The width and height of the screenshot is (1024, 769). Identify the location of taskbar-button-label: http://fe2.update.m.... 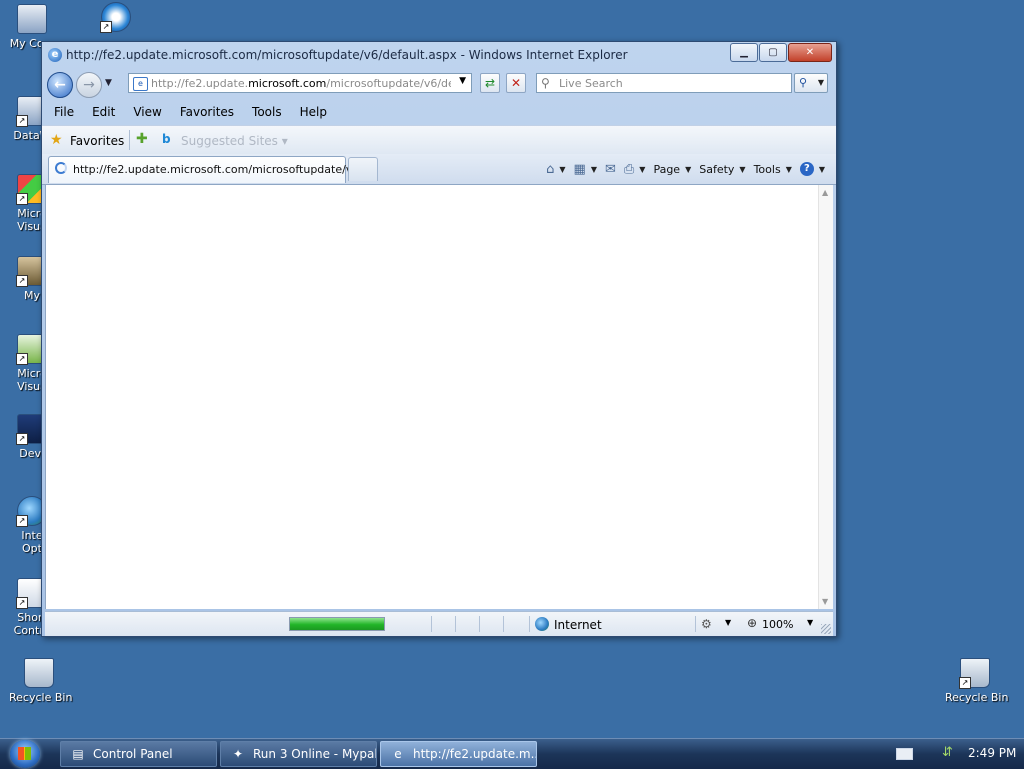
(475, 754).